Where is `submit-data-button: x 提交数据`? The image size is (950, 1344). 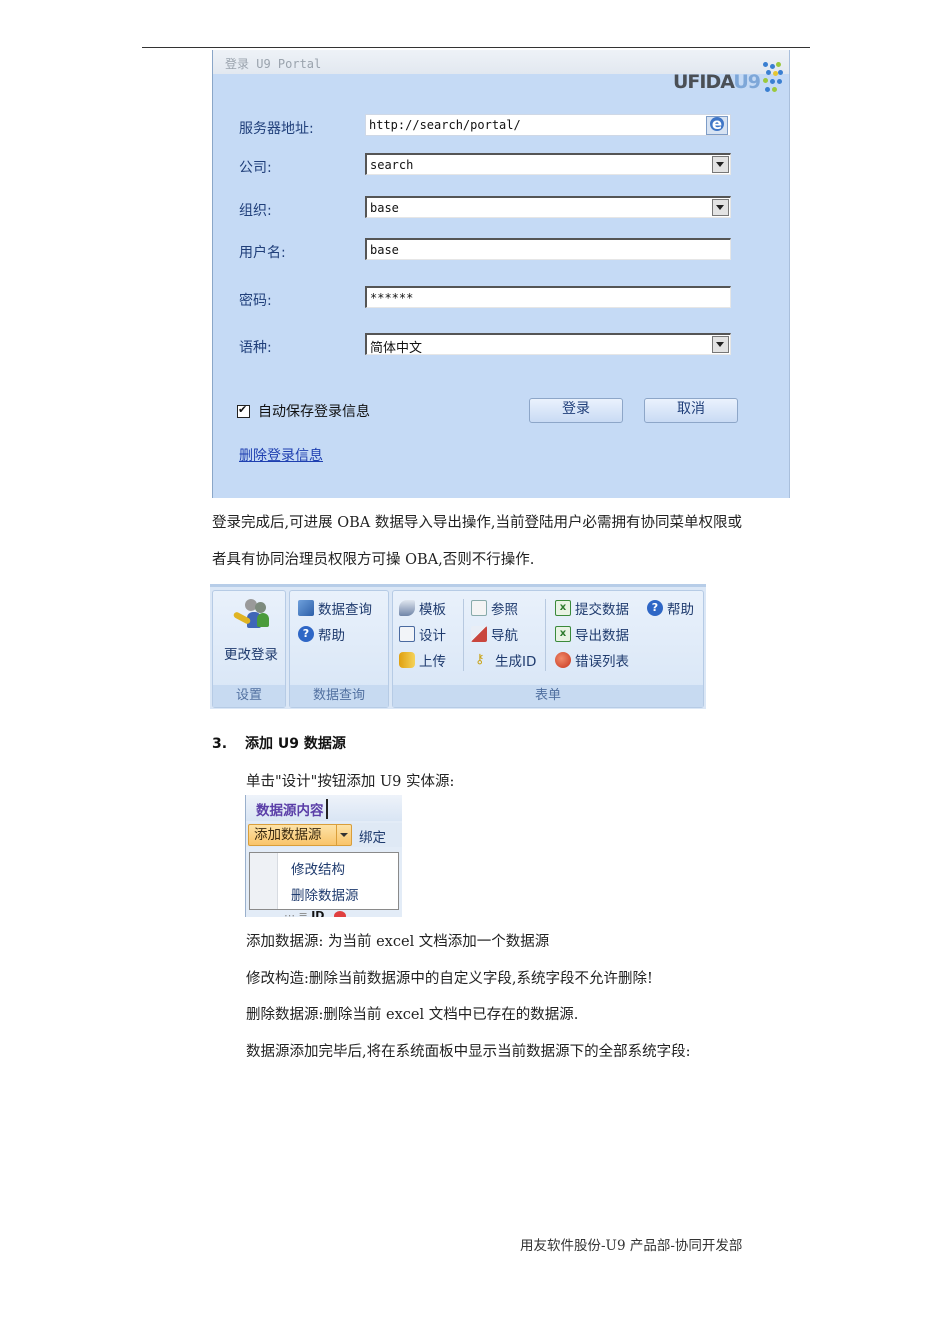
submit-data-button: x 提交数据 is located at coordinates (592, 608).